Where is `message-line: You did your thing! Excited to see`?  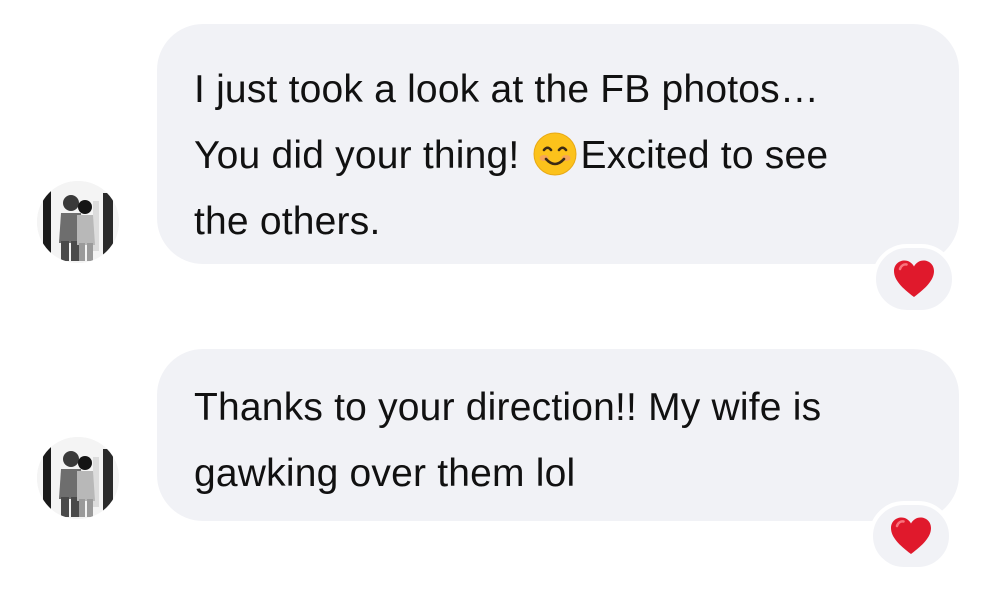
message-line: You did your thing! Excited to see is located at coordinates (561, 156).